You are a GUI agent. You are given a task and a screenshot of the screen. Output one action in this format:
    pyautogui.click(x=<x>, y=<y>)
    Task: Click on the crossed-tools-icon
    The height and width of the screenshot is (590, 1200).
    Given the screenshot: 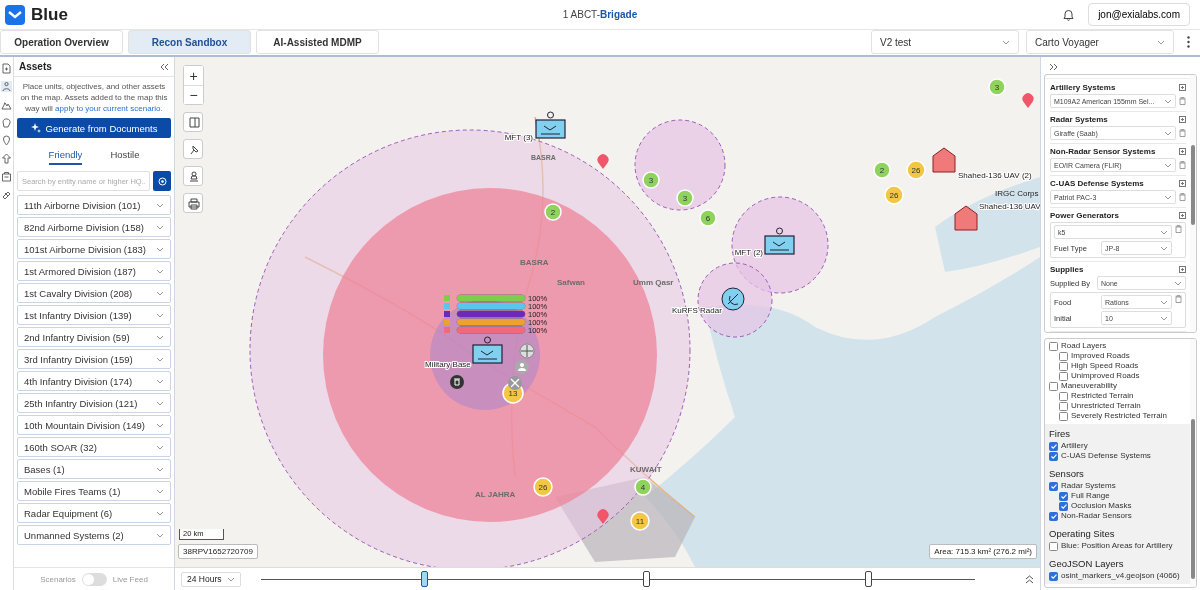 What is the action you would take?
    pyautogui.click(x=515, y=383)
    